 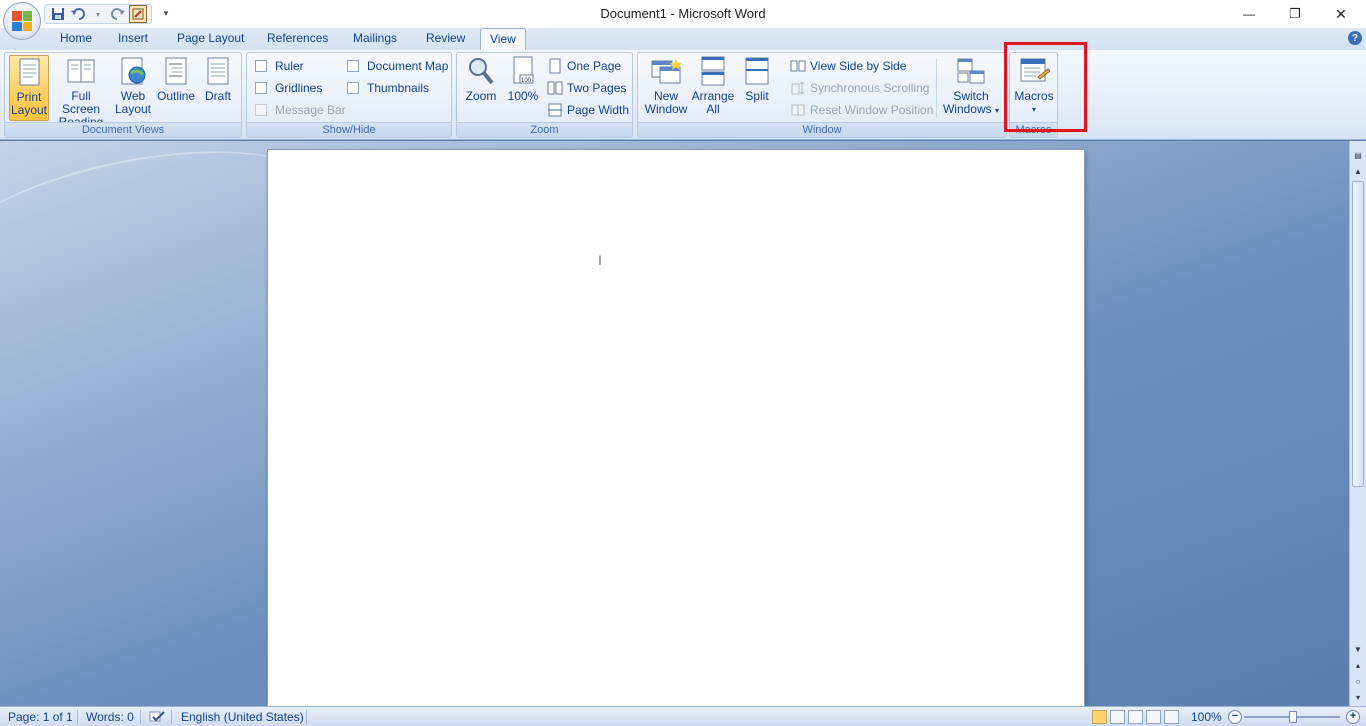 I want to click on draft-button: Draft, so click(x=218, y=88).